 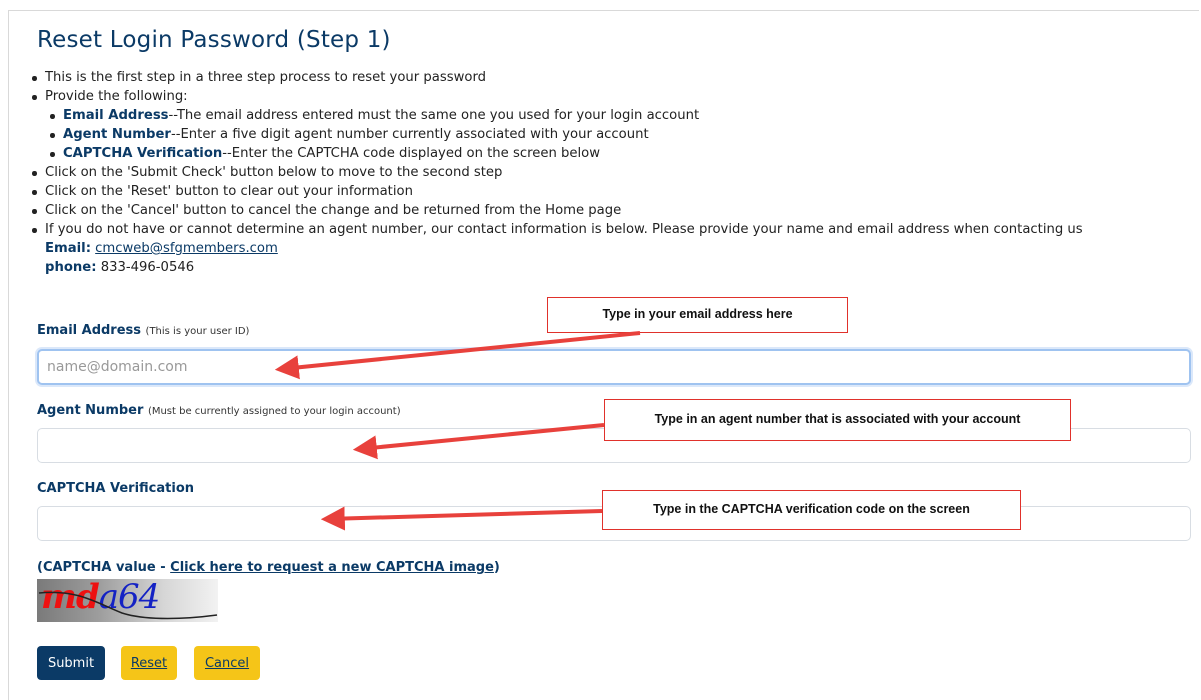 What do you see at coordinates (89, 330) in the screenshot?
I see `email-label-text: Email Address` at bounding box center [89, 330].